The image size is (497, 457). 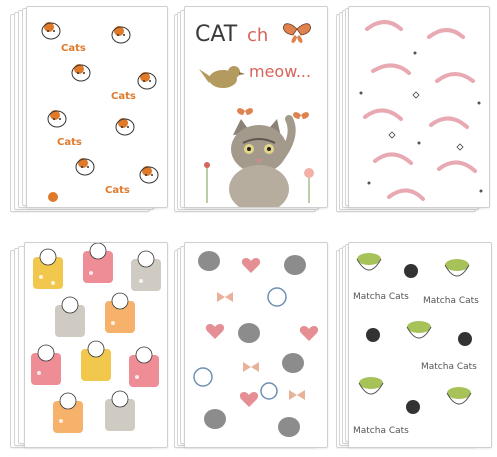 I want to click on notebook-cover-pink-cats, so click(x=419, y=107).